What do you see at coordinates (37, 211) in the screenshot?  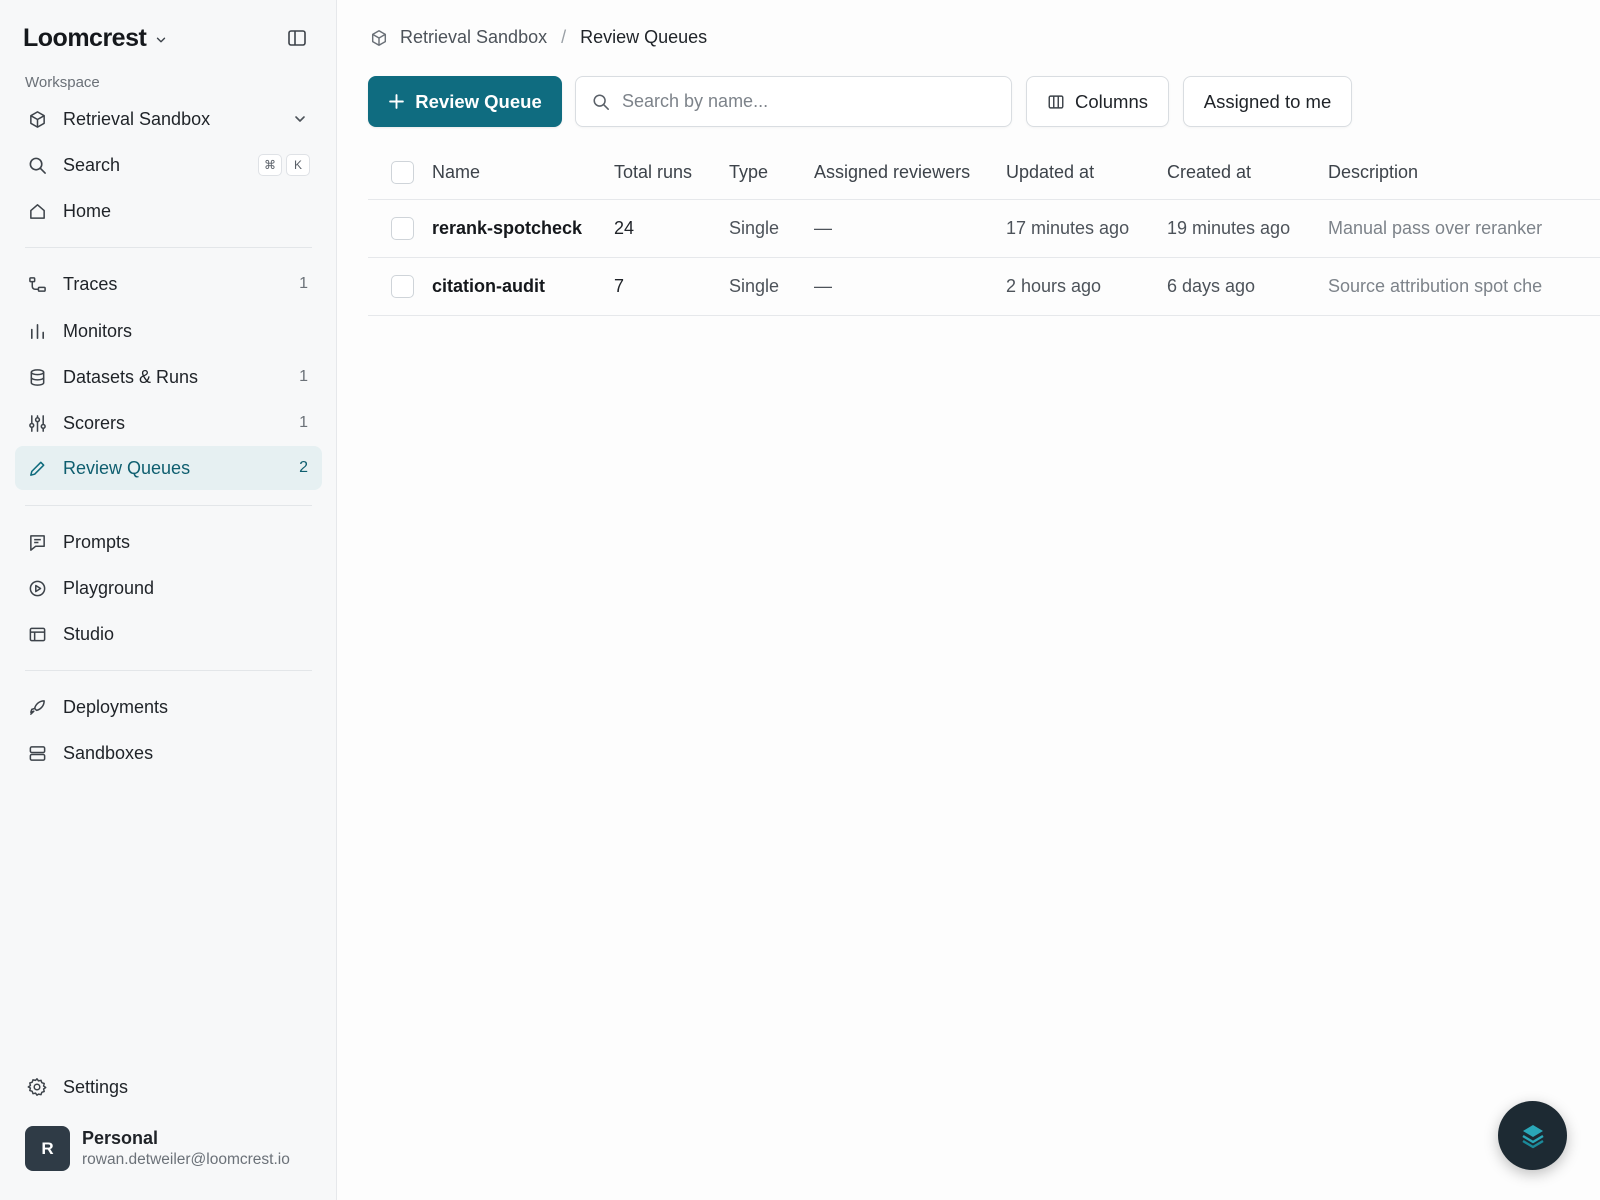 I see `home-icon` at bounding box center [37, 211].